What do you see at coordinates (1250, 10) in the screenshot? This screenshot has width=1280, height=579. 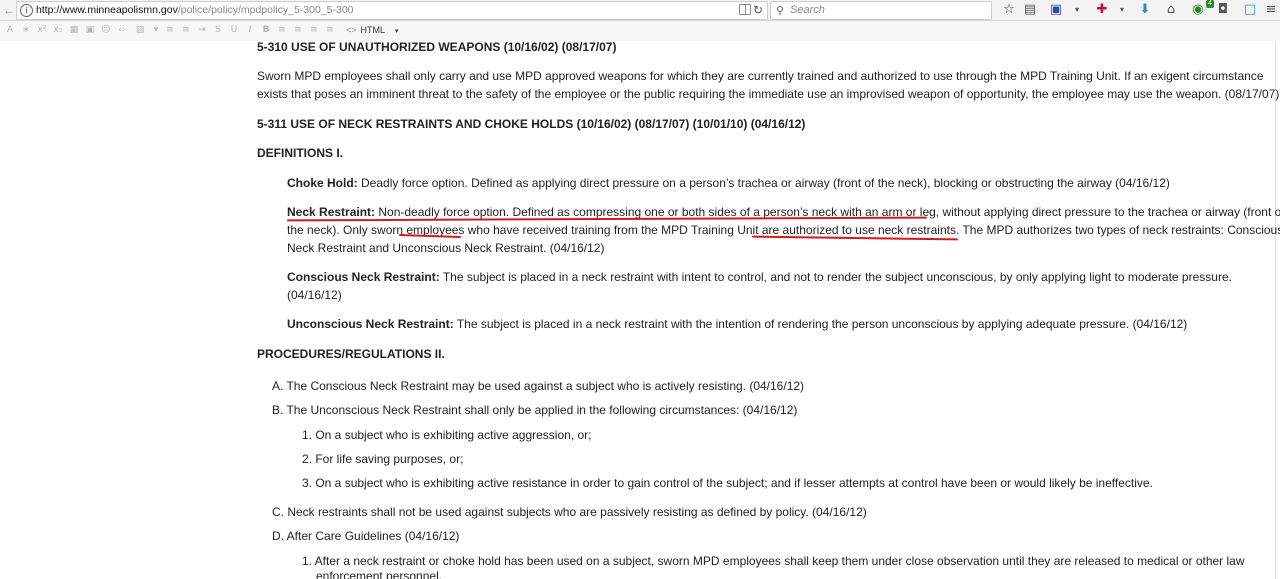 I see `screenshot-icon: □` at bounding box center [1250, 10].